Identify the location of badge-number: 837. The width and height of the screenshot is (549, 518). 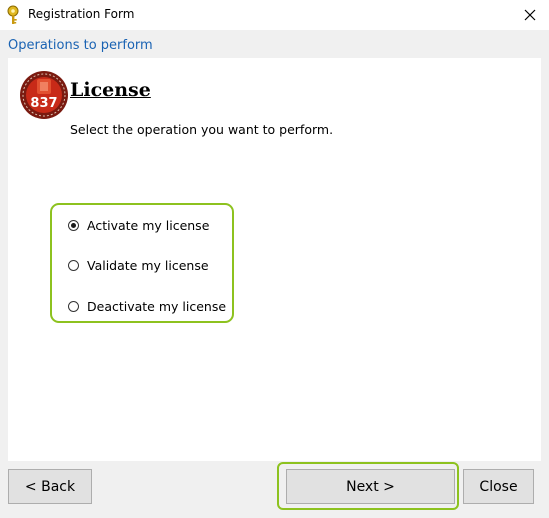
(43, 103).